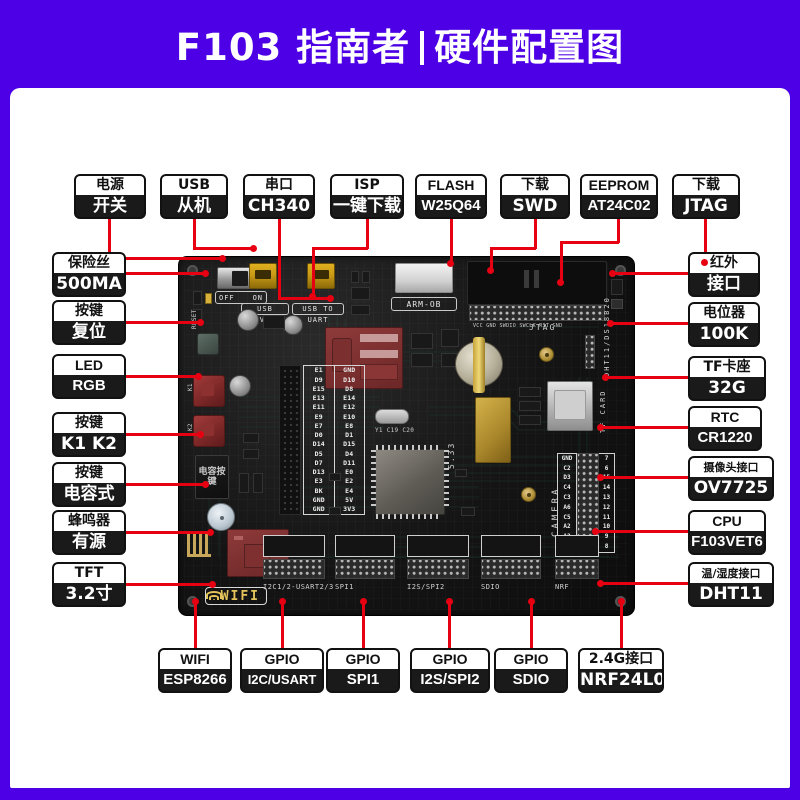  I want to click on callout-eeprom: EEPROM AT24C02, so click(619, 196).